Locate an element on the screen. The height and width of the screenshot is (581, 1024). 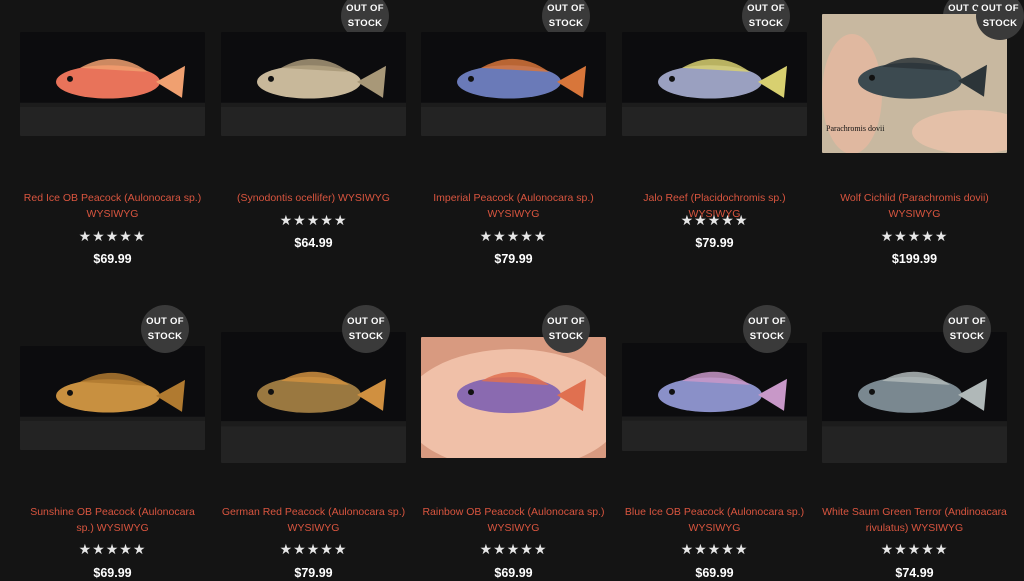
product-image: Parachromis dovii is located at coordinates (914, 83).